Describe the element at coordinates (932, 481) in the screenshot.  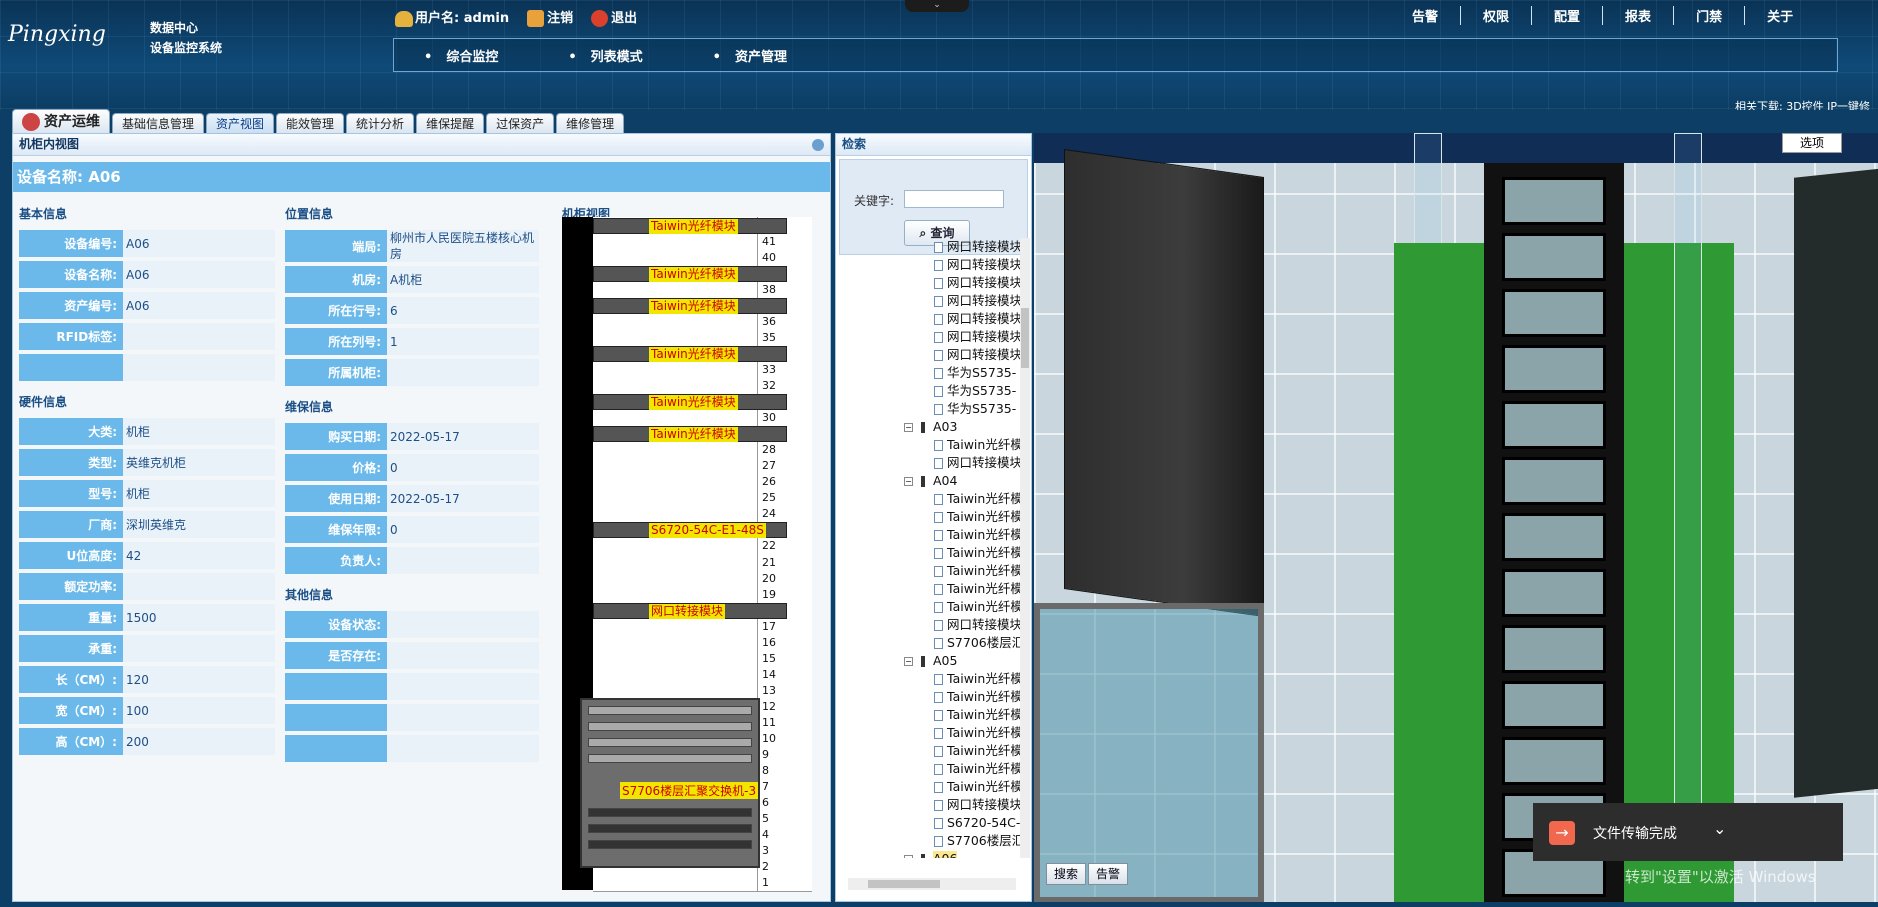
I see `tree-rack-node: − A04` at that location.